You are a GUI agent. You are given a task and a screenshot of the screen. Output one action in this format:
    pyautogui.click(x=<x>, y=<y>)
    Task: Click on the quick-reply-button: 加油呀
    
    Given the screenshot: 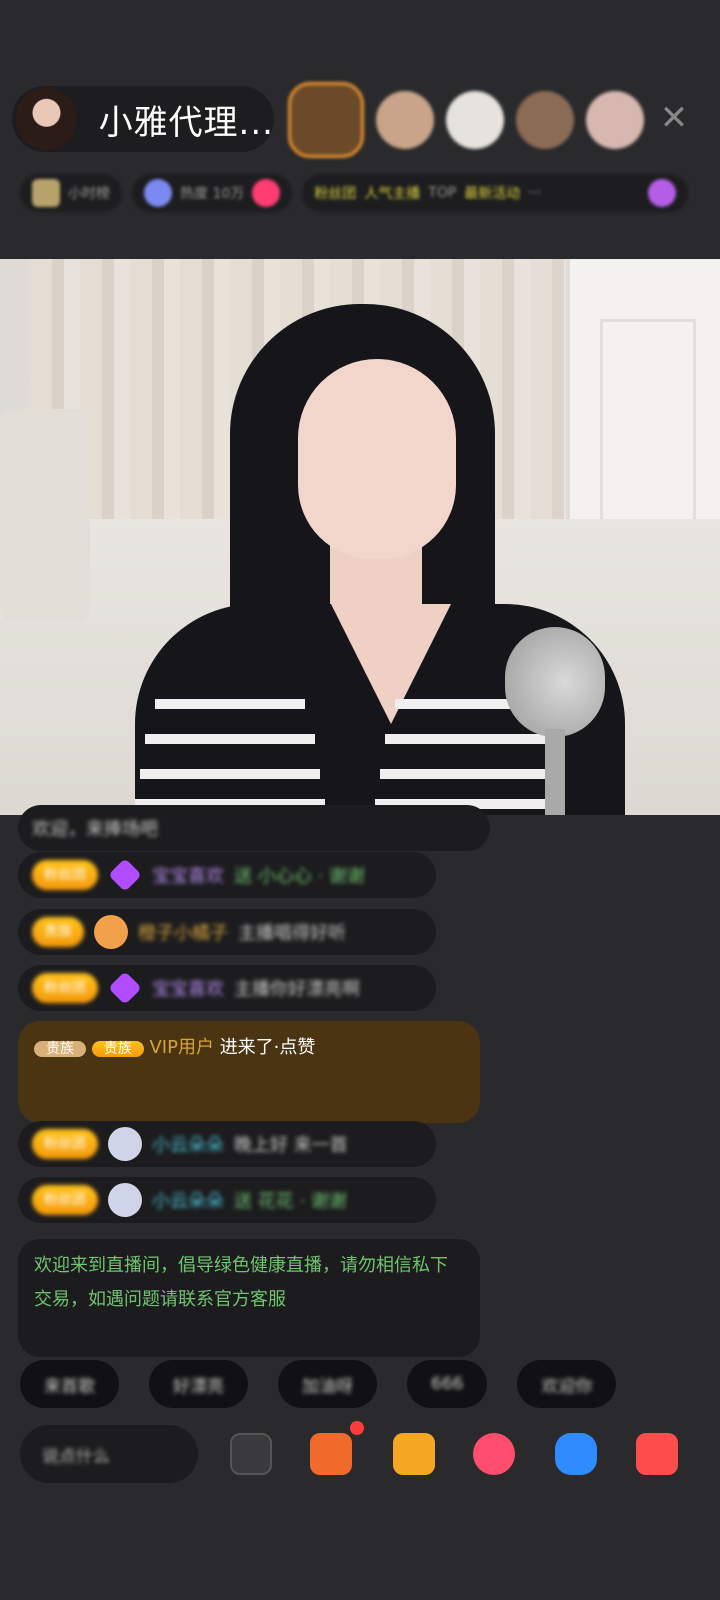 What is the action you would take?
    pyautogui.click(x=327, y=1384)
    